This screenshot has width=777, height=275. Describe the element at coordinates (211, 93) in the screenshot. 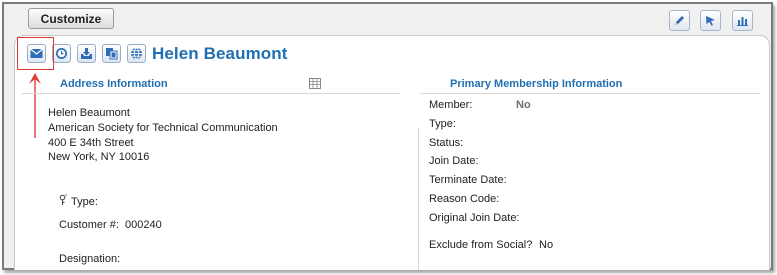

I see `address-heading-rule` at that location.